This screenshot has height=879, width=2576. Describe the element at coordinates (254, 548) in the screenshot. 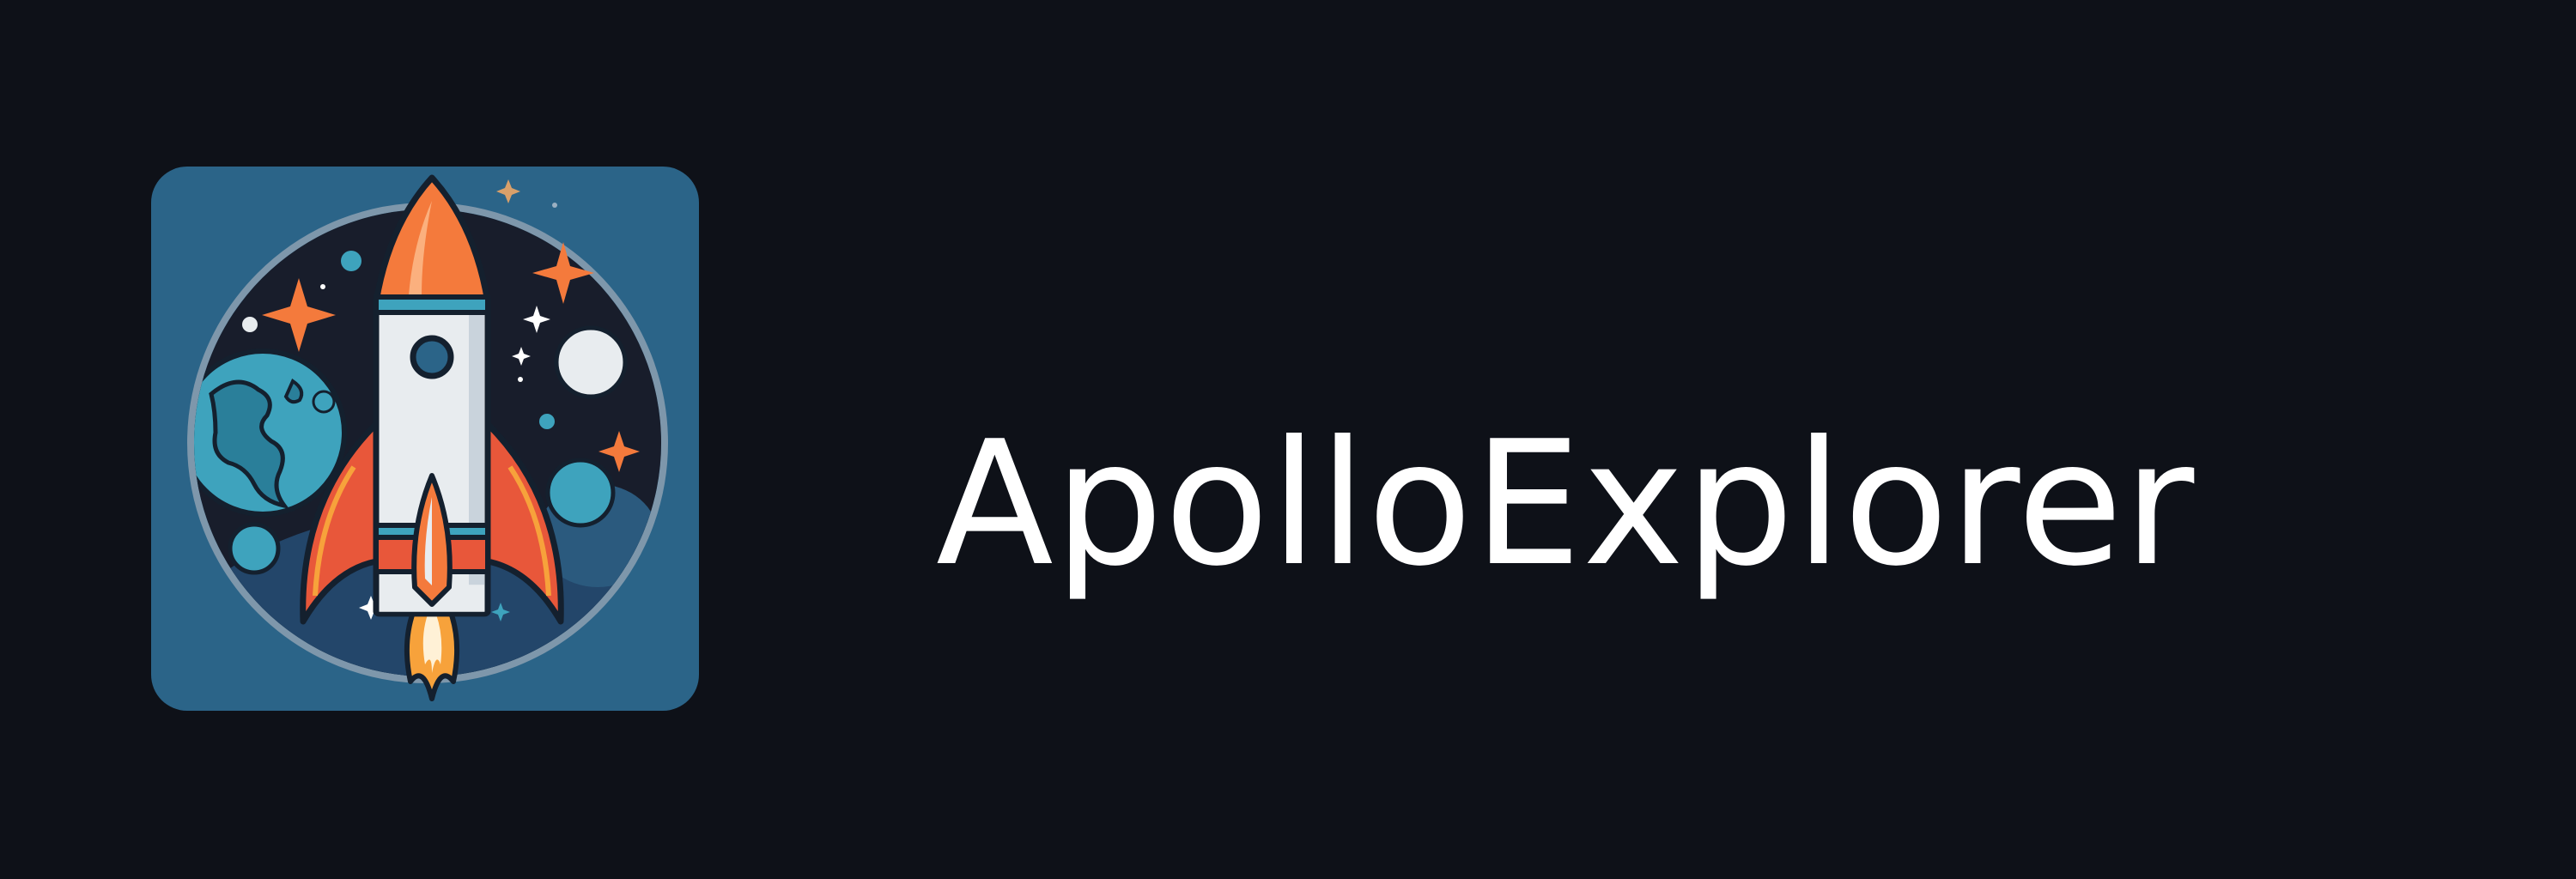

I see `planet-small-icon` at that location.